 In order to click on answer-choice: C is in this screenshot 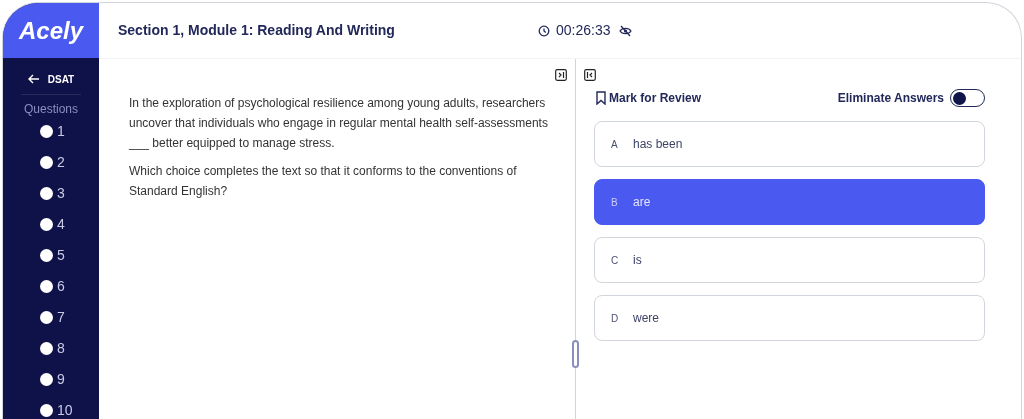, I will do `click(789, 260)`.